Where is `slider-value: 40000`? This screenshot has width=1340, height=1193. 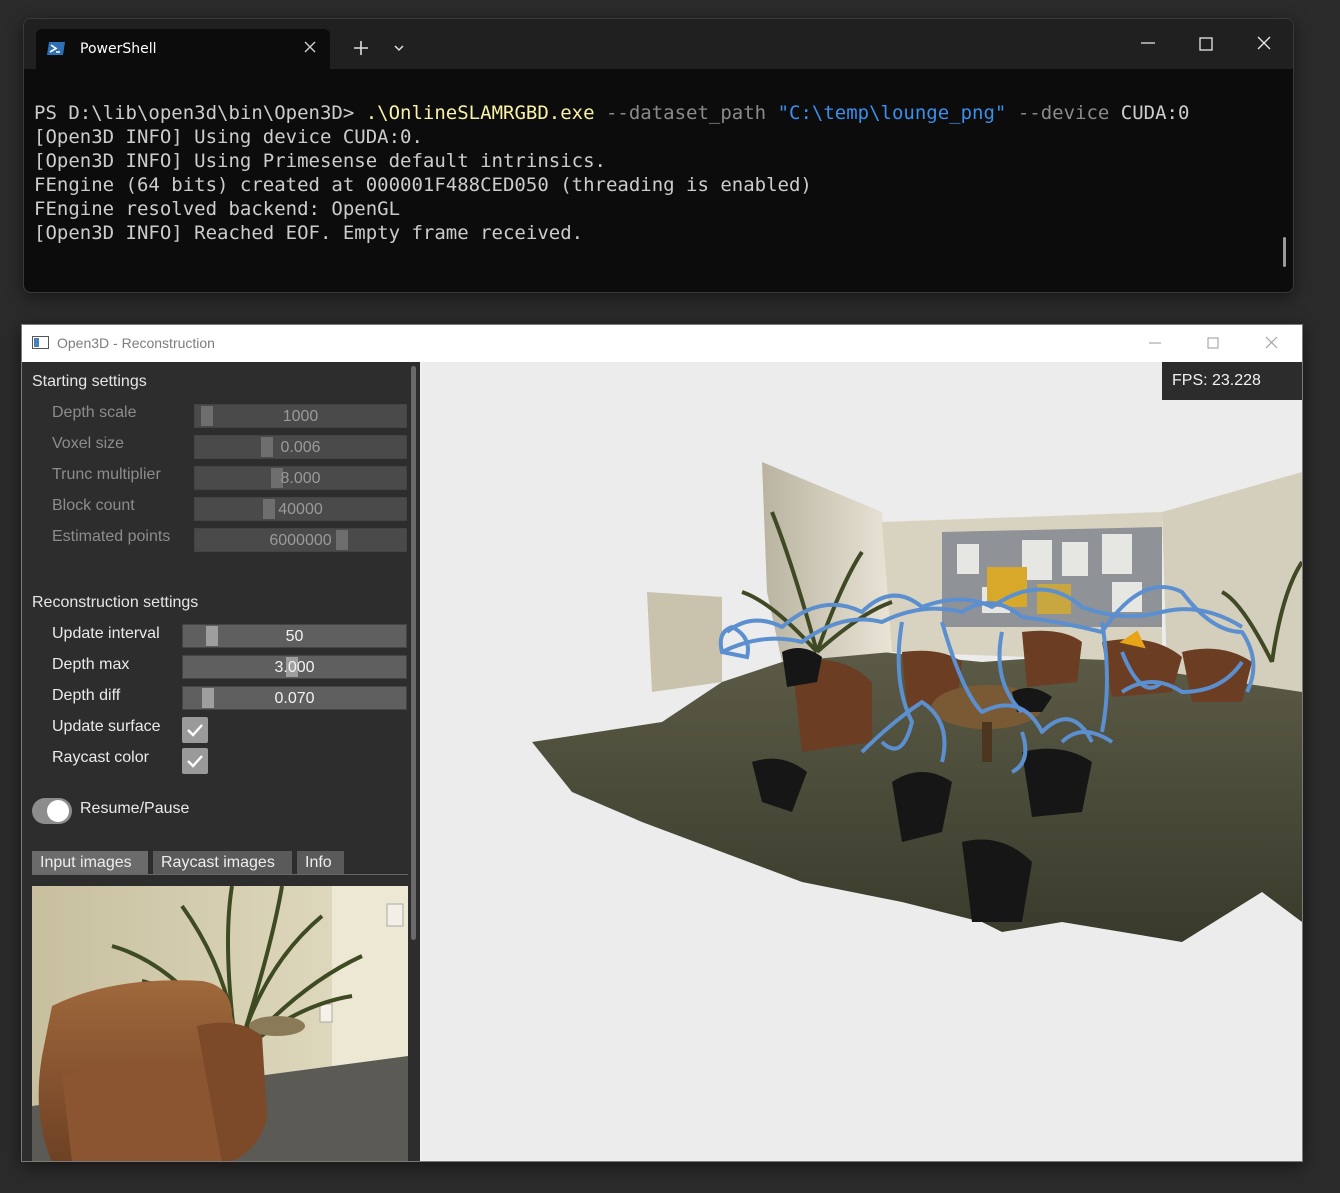 slider-value: 40000 is located at coordinates (300, 509).